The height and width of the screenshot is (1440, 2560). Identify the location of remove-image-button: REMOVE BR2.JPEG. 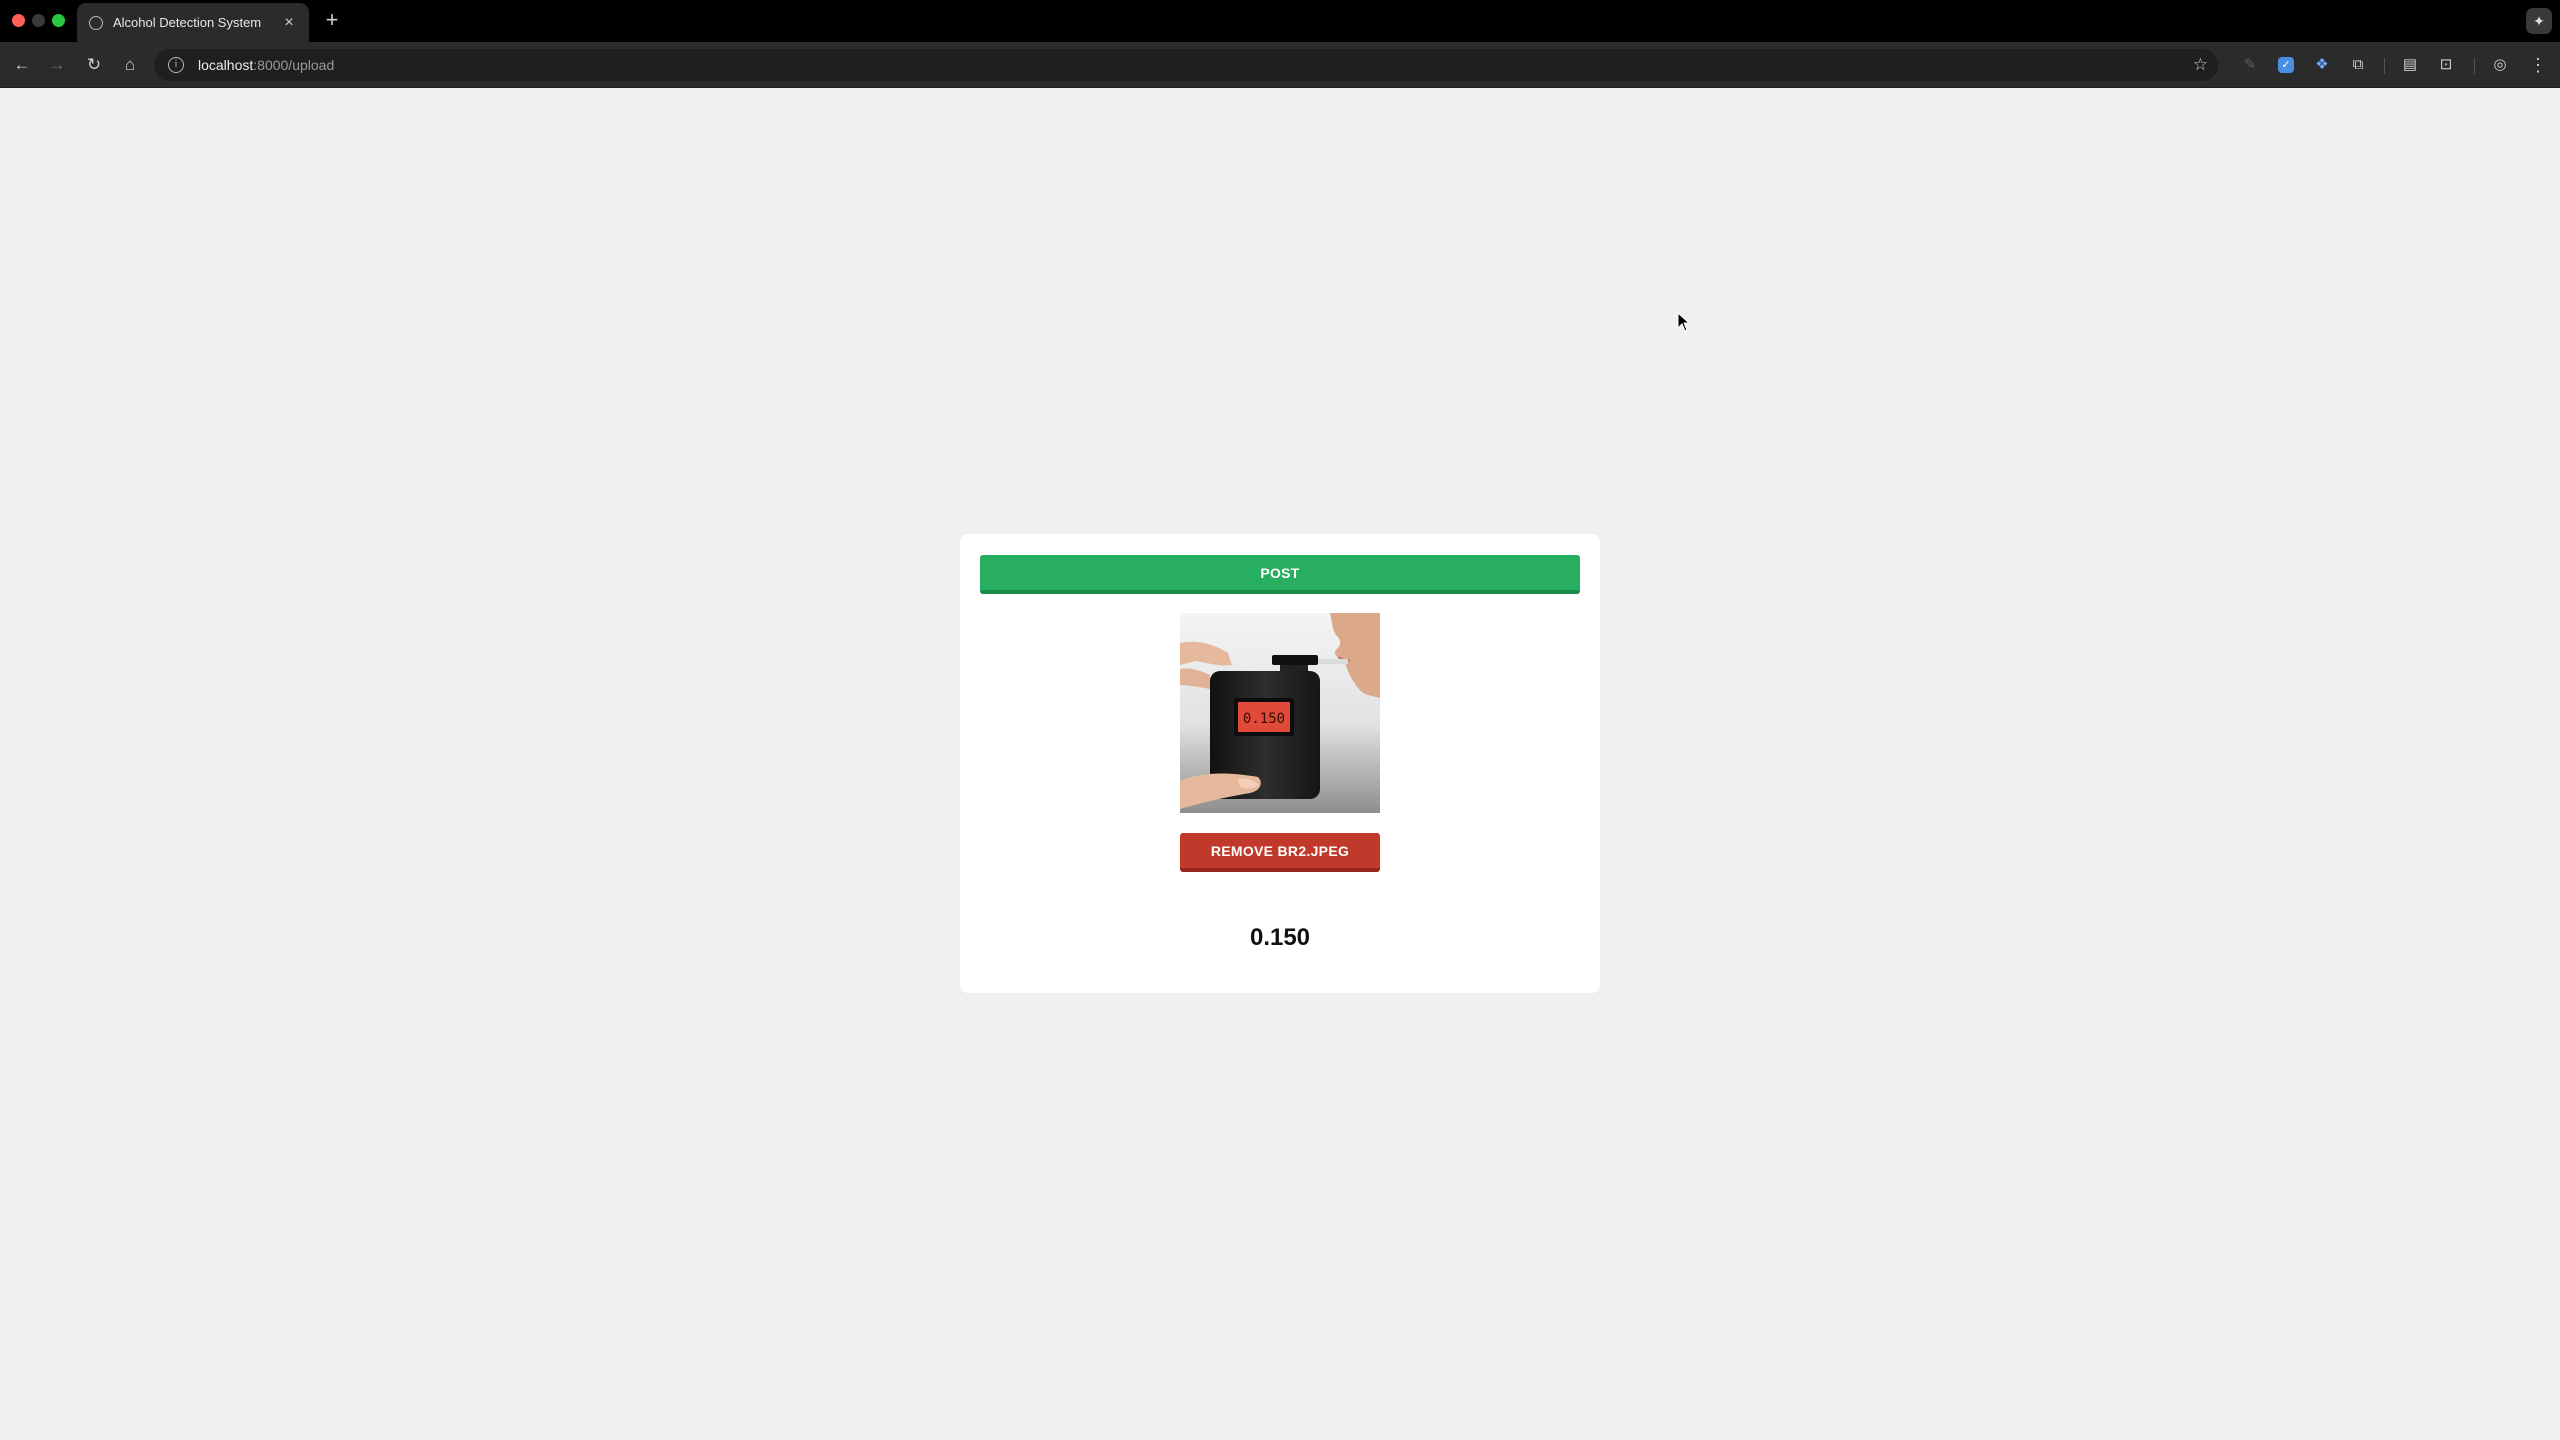
(1280, 852).